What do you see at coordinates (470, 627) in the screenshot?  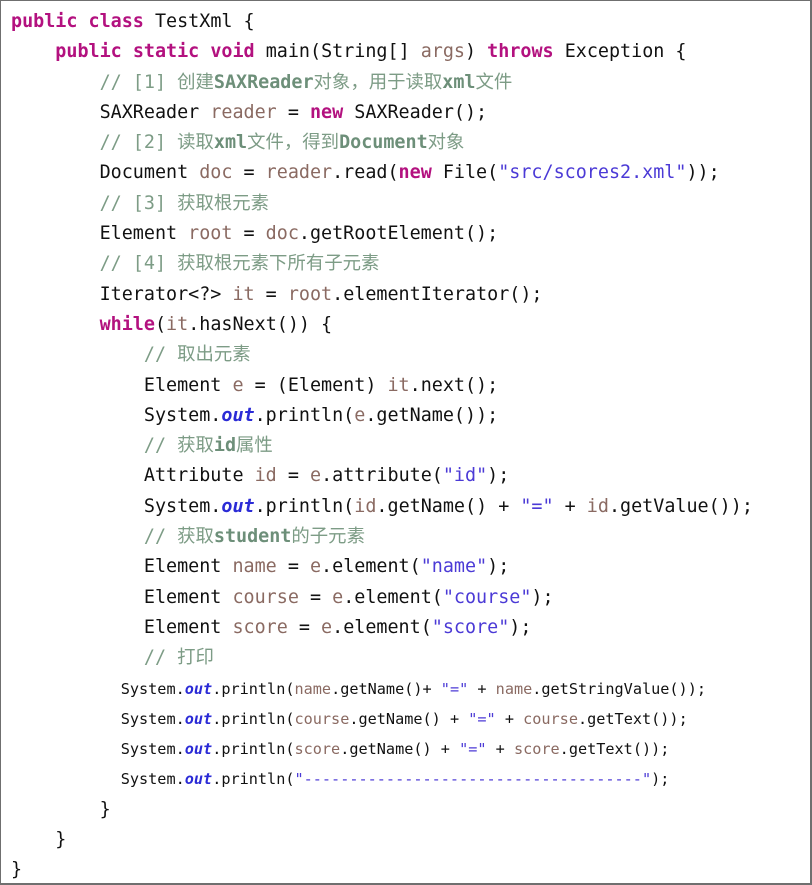 I see `token-string-score: "score"` at bounding box center [470, 627].